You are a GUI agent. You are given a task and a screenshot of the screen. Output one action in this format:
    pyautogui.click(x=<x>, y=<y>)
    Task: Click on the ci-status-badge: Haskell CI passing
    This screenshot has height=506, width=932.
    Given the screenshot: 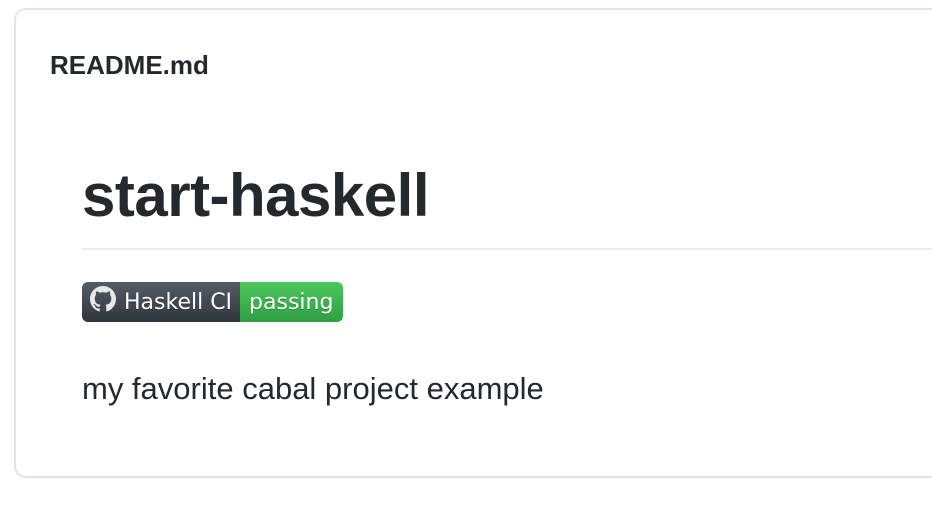 What is the action you would take?
    pyautogui.click(x=213, y=302)
    